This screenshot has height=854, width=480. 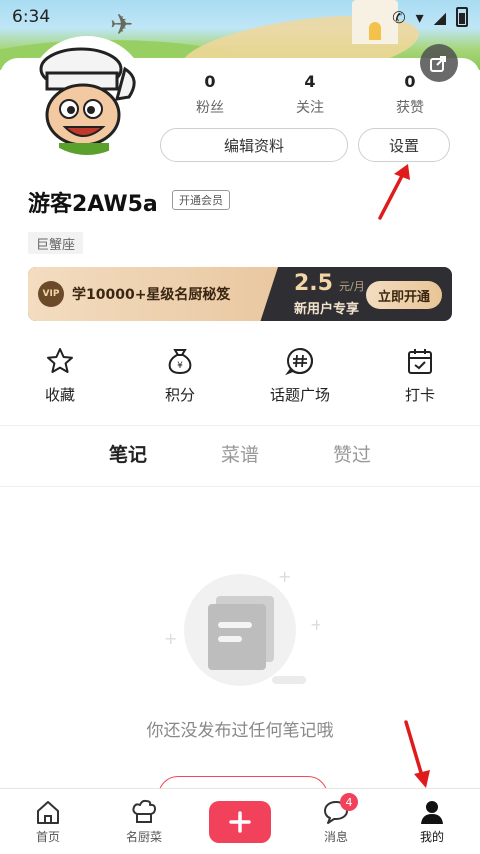 I want to click on bottom-nav: 首页 名厨菜 4 消息 我的, so click(x=240, y=821).